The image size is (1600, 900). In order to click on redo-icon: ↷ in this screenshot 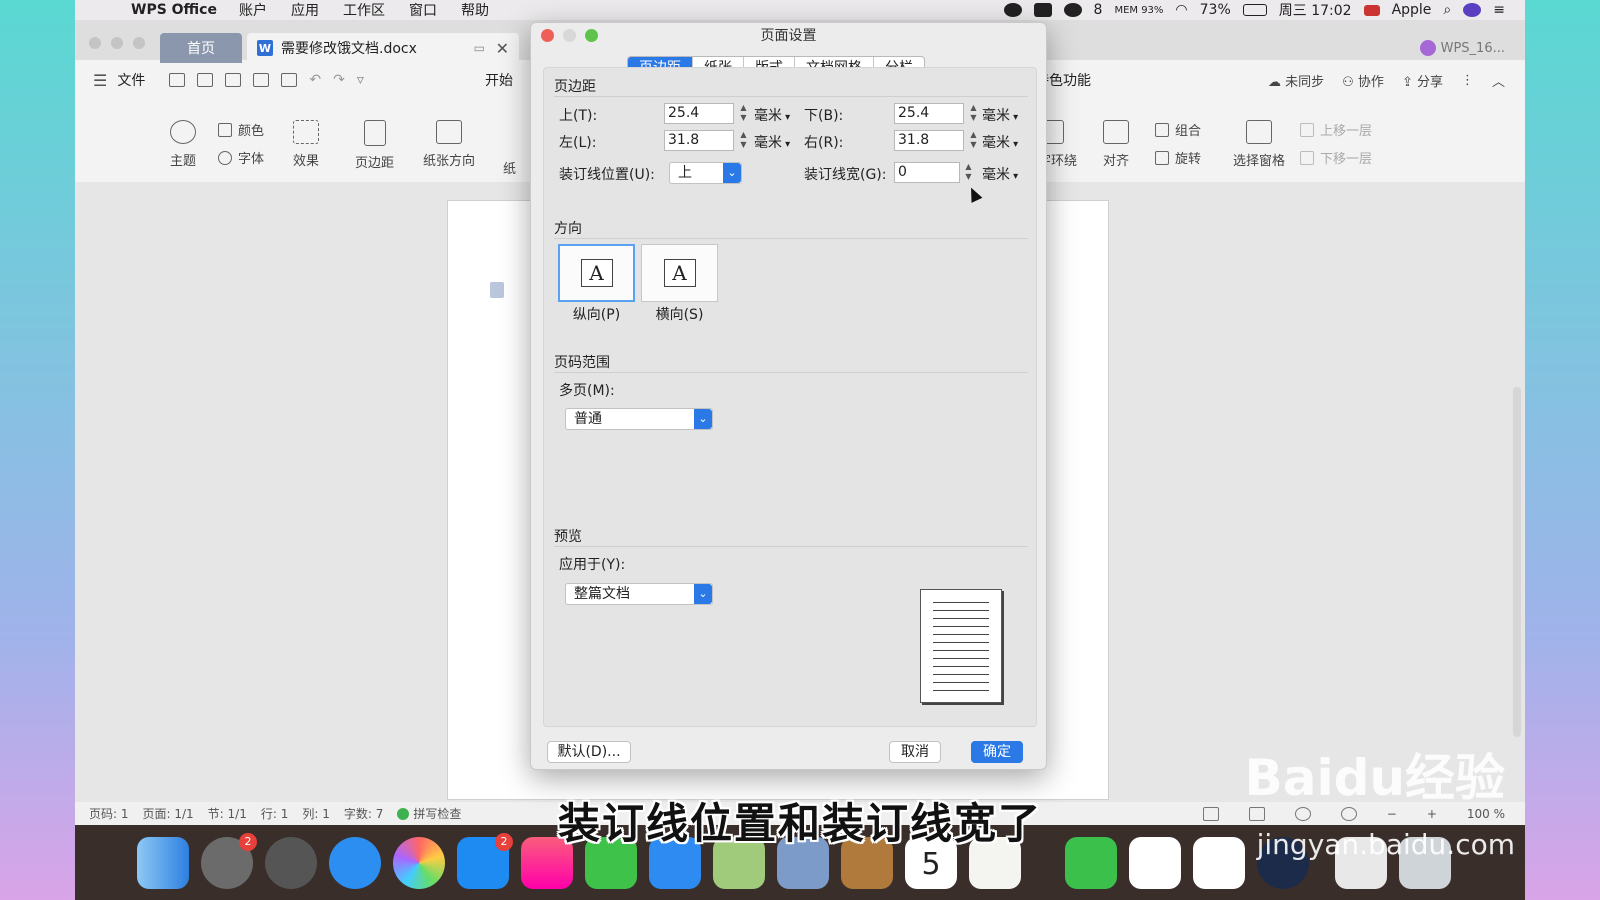, I will do `click(339, 80)`.